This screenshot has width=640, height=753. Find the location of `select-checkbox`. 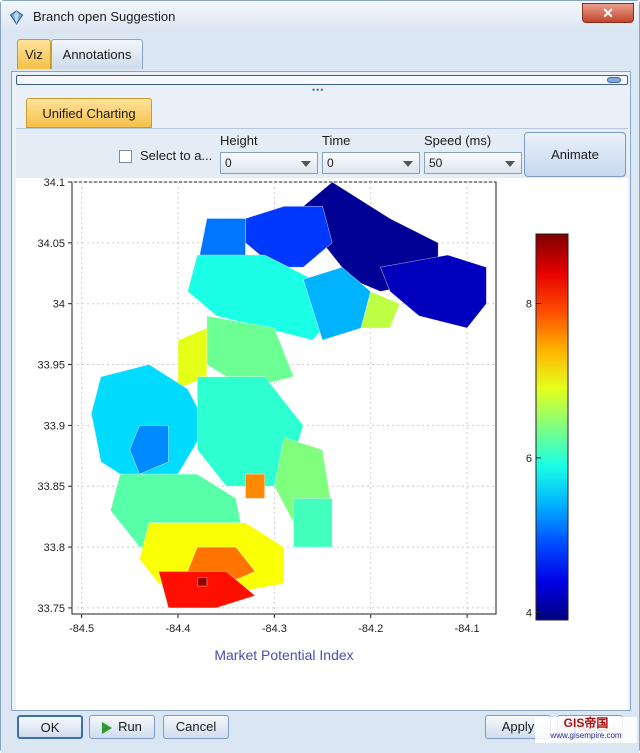

select-checkbox is located at coordinates (125, 156).